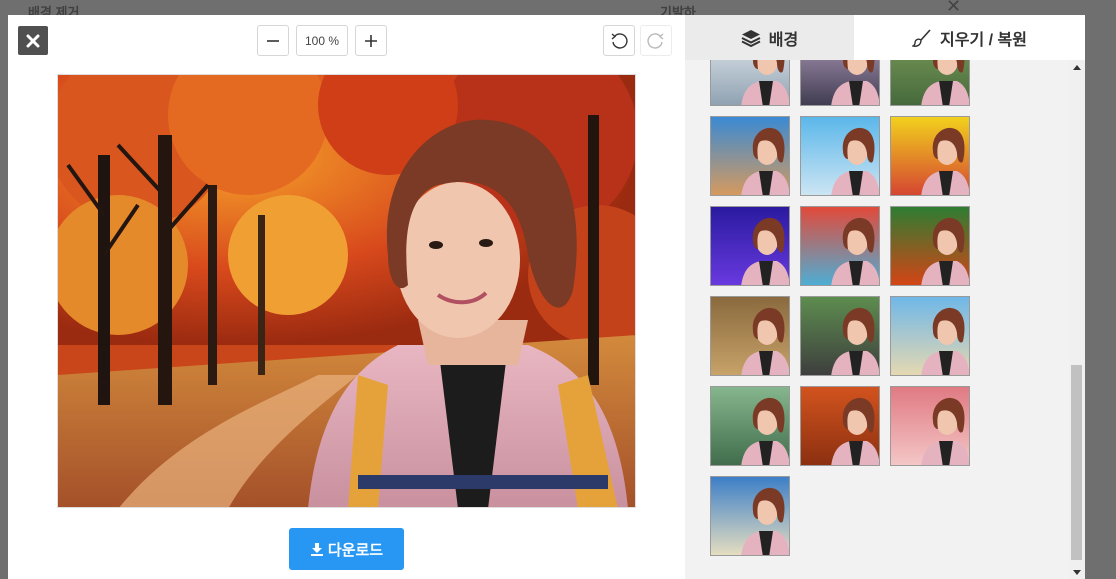  What do you see at coordinates (930, 83) in the screenshot?
I see `background-thumbnail-garden-path` at bounding box center [930, 83].